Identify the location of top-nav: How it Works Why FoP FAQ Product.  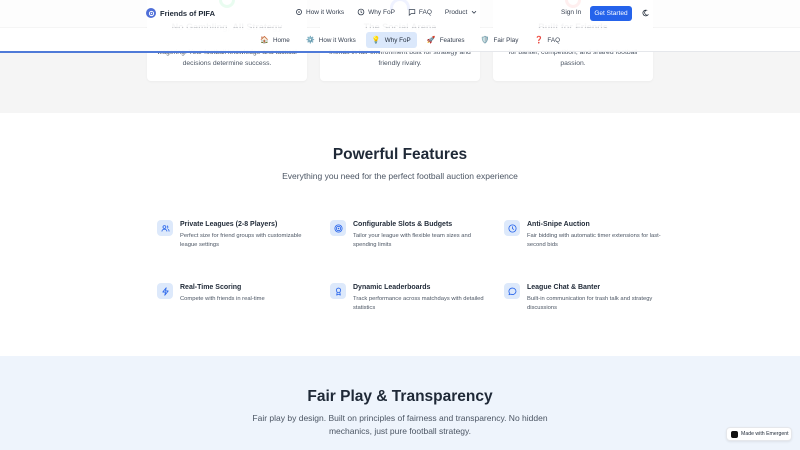
(386, 12).